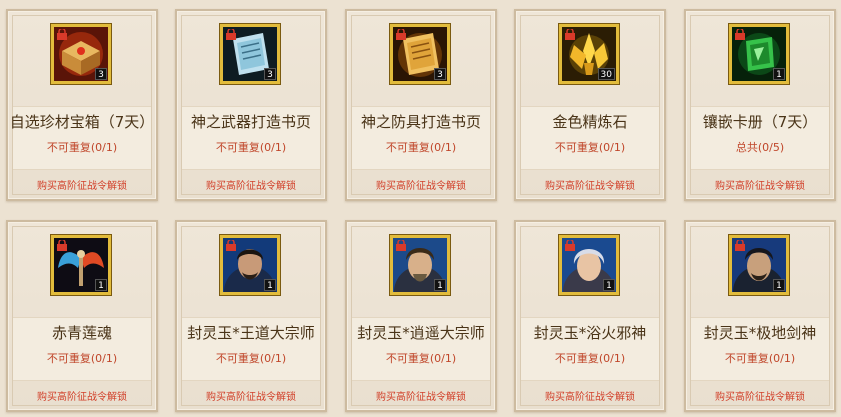 The image size is (841, 417). What do you see at coordinates (760, 122) in the screenshot?
I see `reward-name: 镶嵌卡册（7天）` at bounding box center [760, 122].